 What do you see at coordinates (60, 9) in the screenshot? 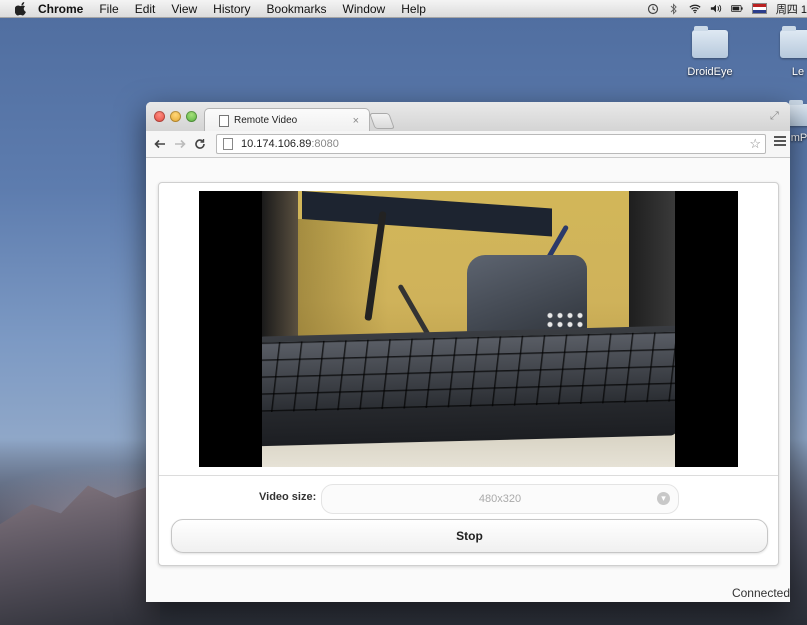
I see `menu-app-name: Chrome` at bounding box center [60, 9].